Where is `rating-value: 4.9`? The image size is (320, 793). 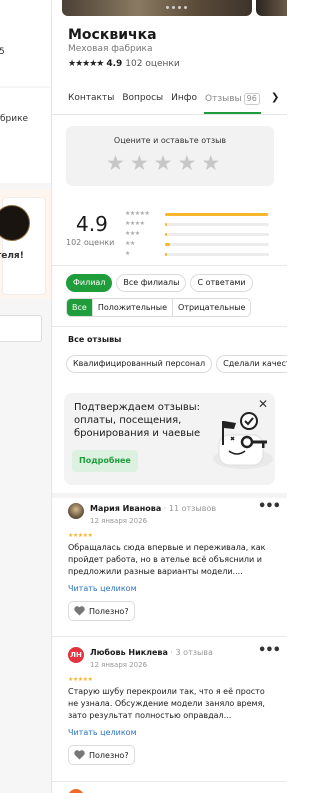
rating-value: 4.9 is located at coordinates (114, 64).